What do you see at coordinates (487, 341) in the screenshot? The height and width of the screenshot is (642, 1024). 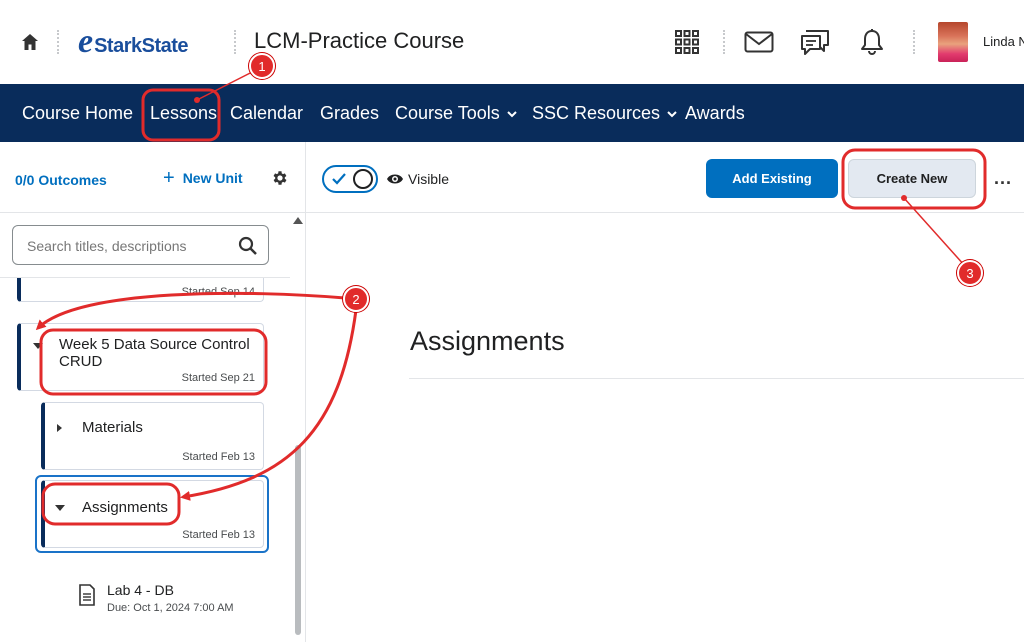 I see `page-title: Assignments` at bounding box center [487, 341].